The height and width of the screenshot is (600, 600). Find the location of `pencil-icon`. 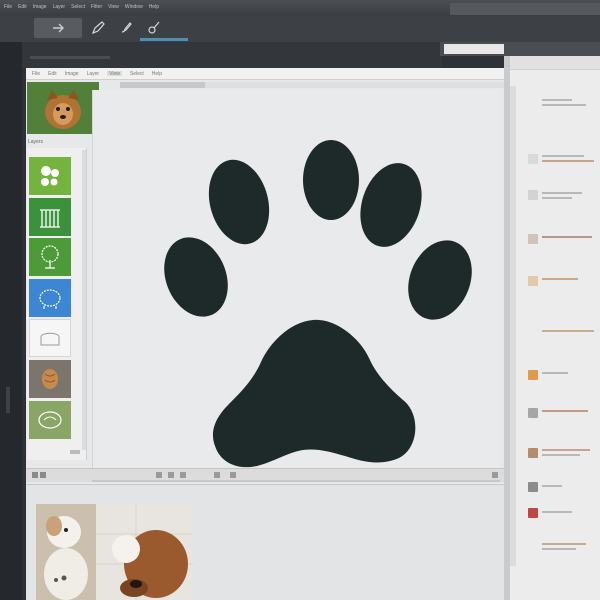

pencil-icon is located at coordinates (98, 28).